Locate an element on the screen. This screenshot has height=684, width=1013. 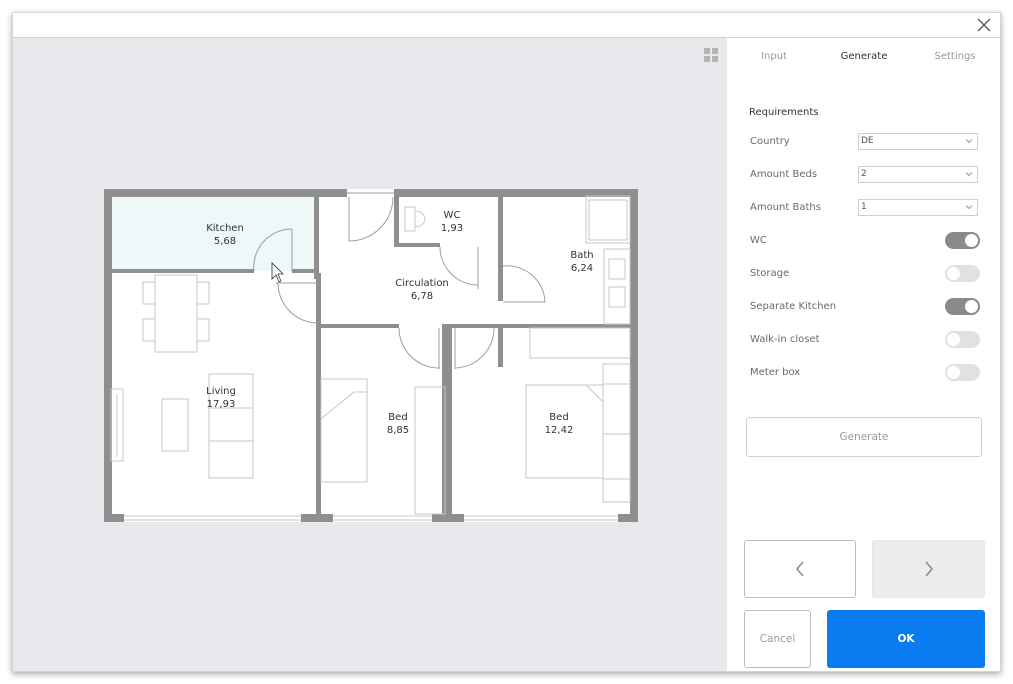
wc-toggle is located at coordinates (962, 240).